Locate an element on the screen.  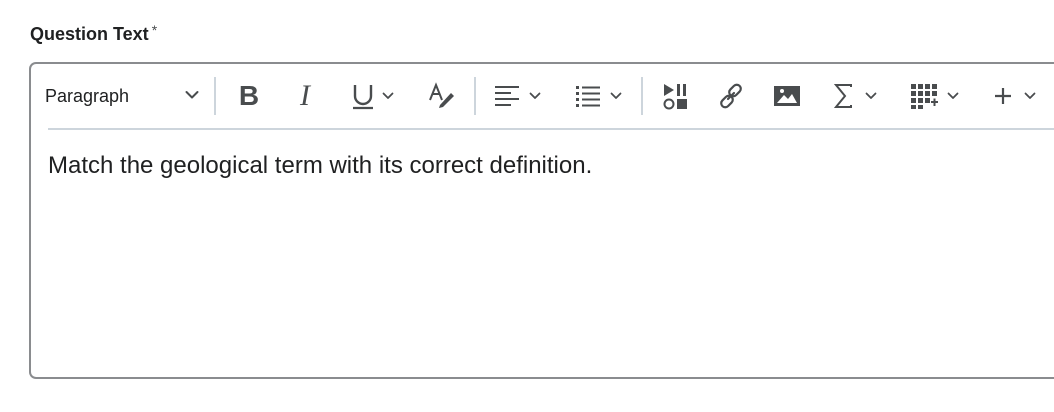
insert-link-button is located at coordinates (731, 96).